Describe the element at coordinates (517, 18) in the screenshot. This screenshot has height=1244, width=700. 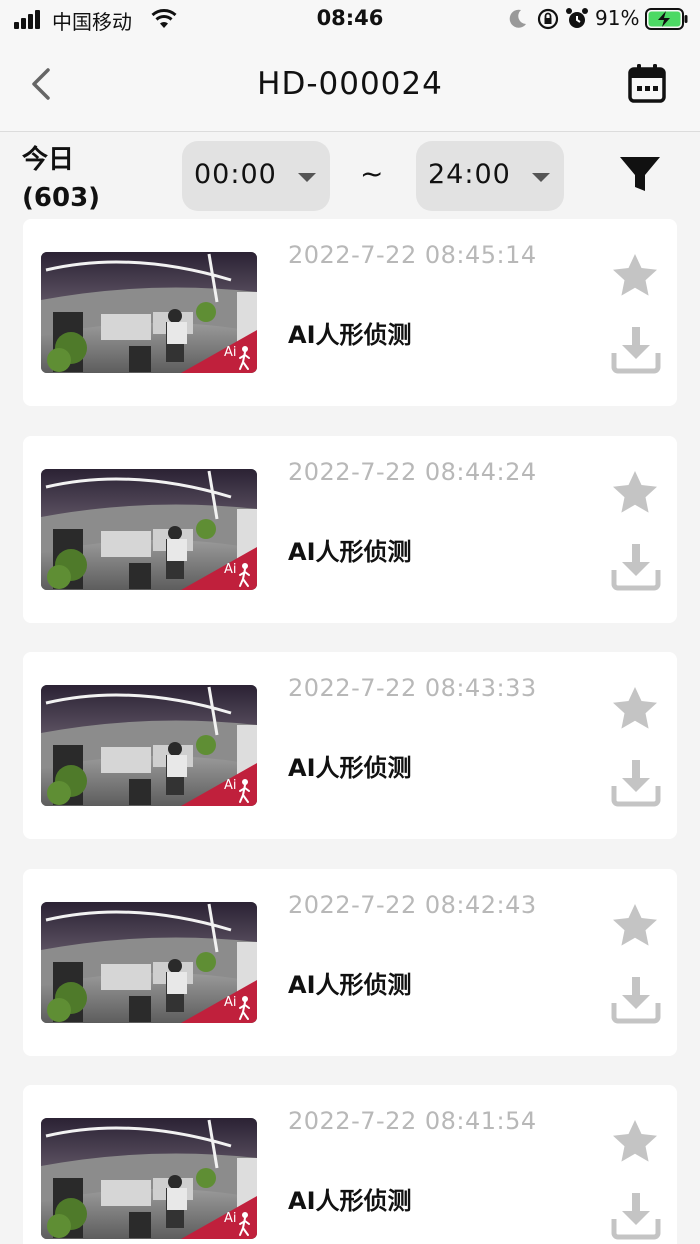
I see `moon-icon` at that location.